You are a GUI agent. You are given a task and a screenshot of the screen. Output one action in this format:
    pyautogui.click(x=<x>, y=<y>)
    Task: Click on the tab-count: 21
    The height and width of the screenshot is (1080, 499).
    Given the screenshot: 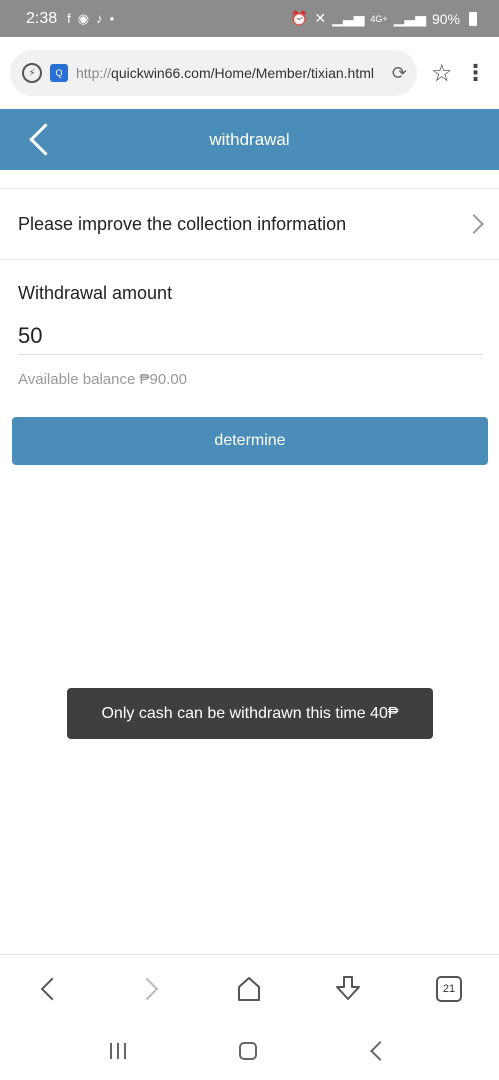 What is the action you would take?
    pyautogui.click(x=449, y=989)
    